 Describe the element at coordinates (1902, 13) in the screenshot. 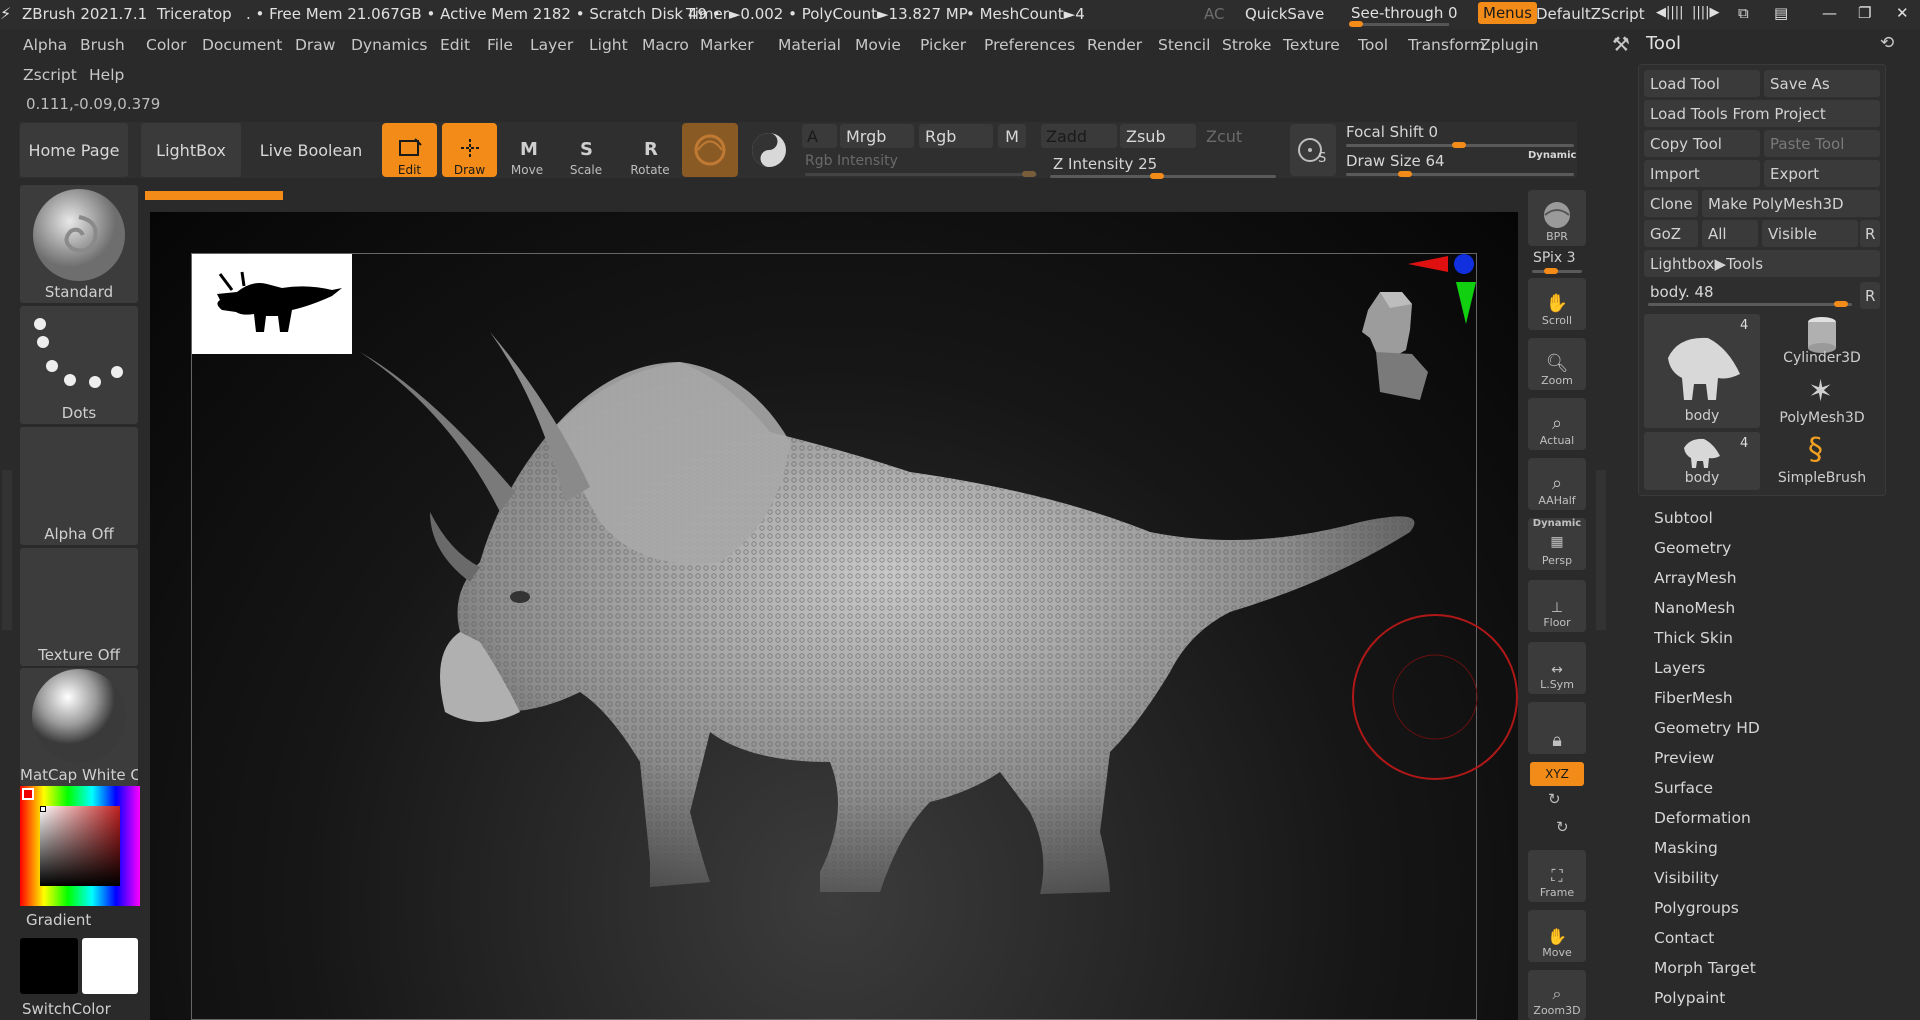

I see `close-icon: ✕` at that location.